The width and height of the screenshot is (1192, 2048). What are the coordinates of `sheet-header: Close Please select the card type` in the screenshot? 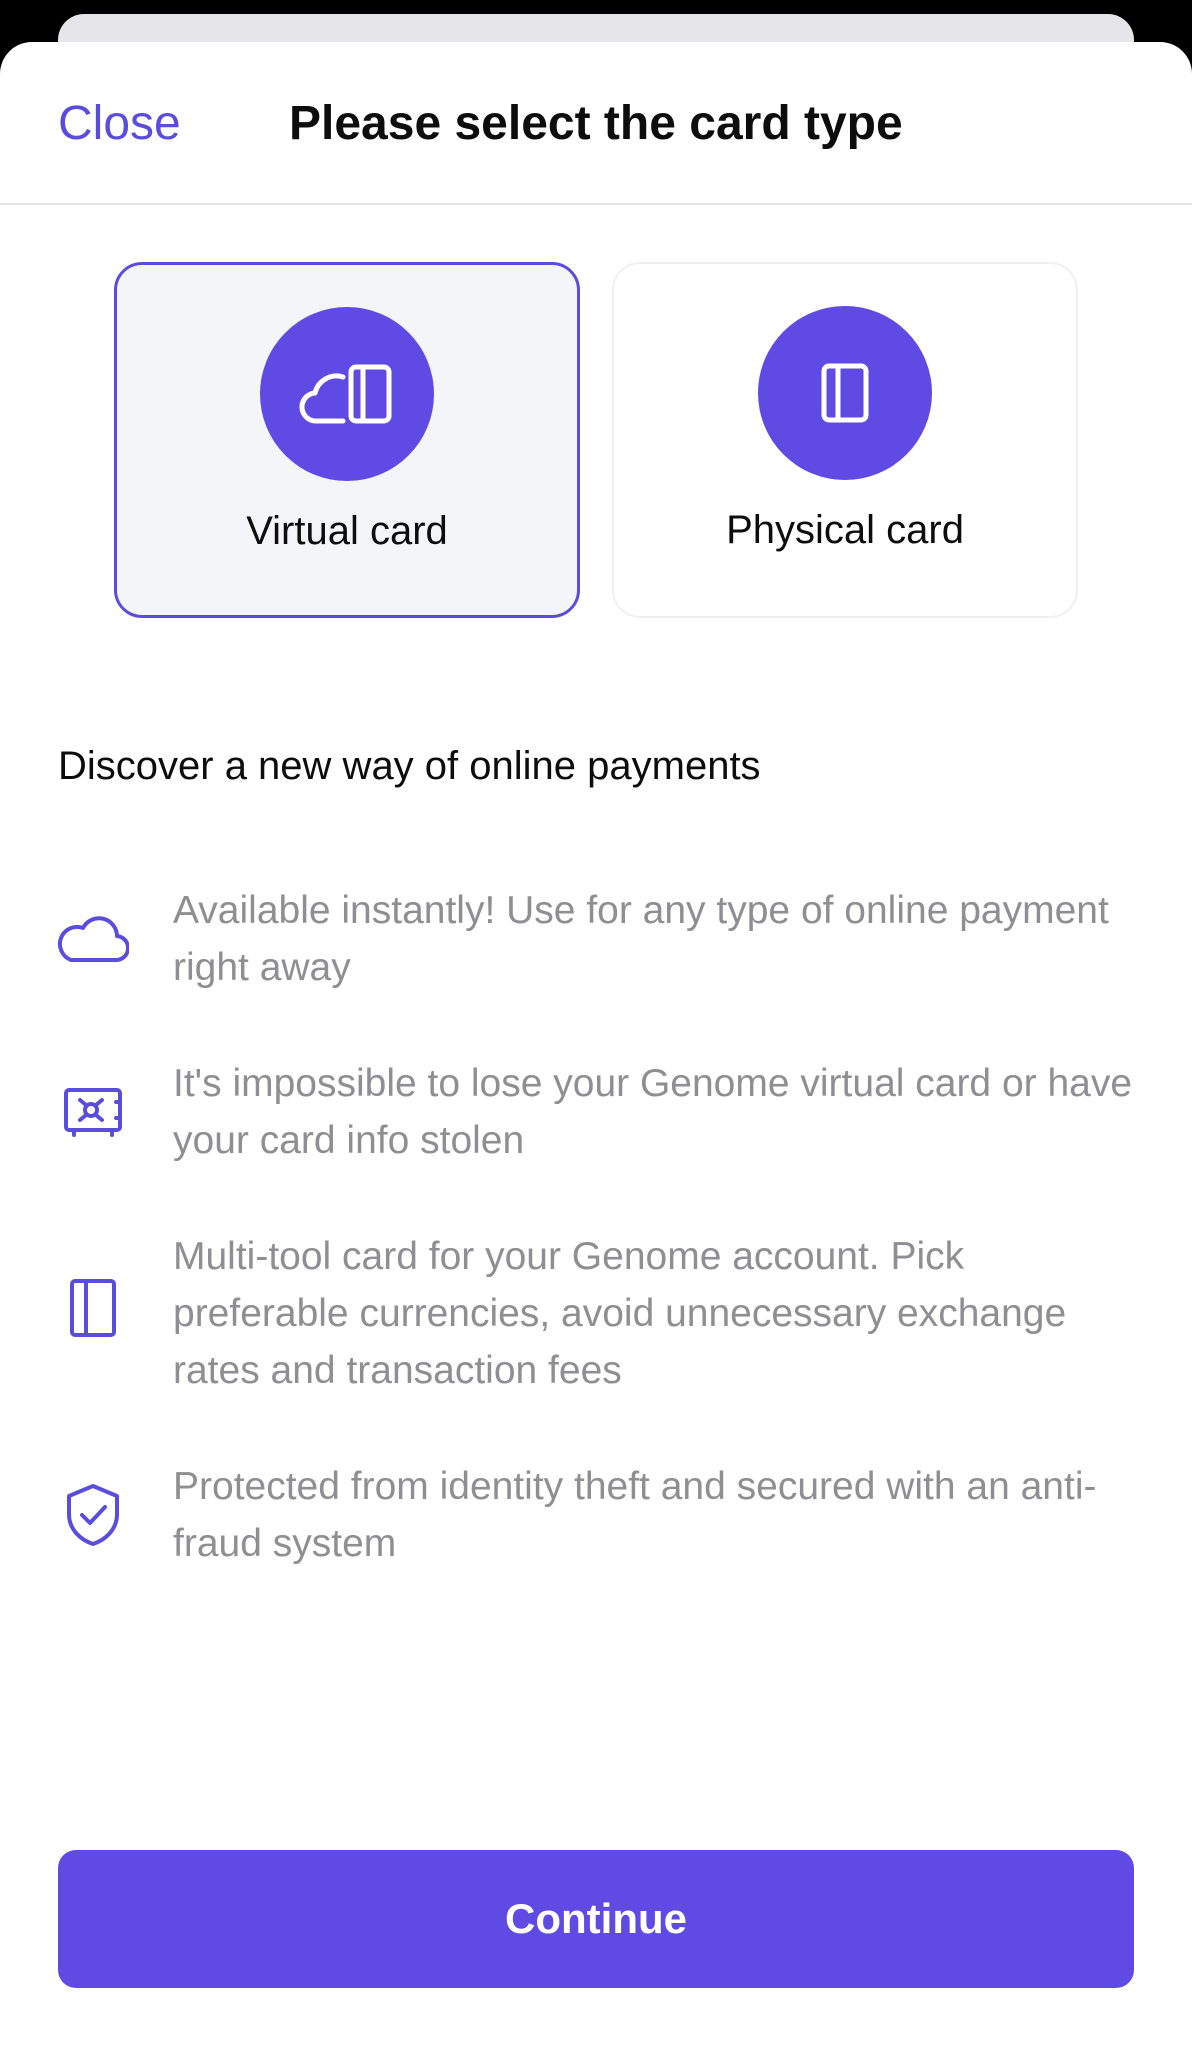 It's located at (596, 123).